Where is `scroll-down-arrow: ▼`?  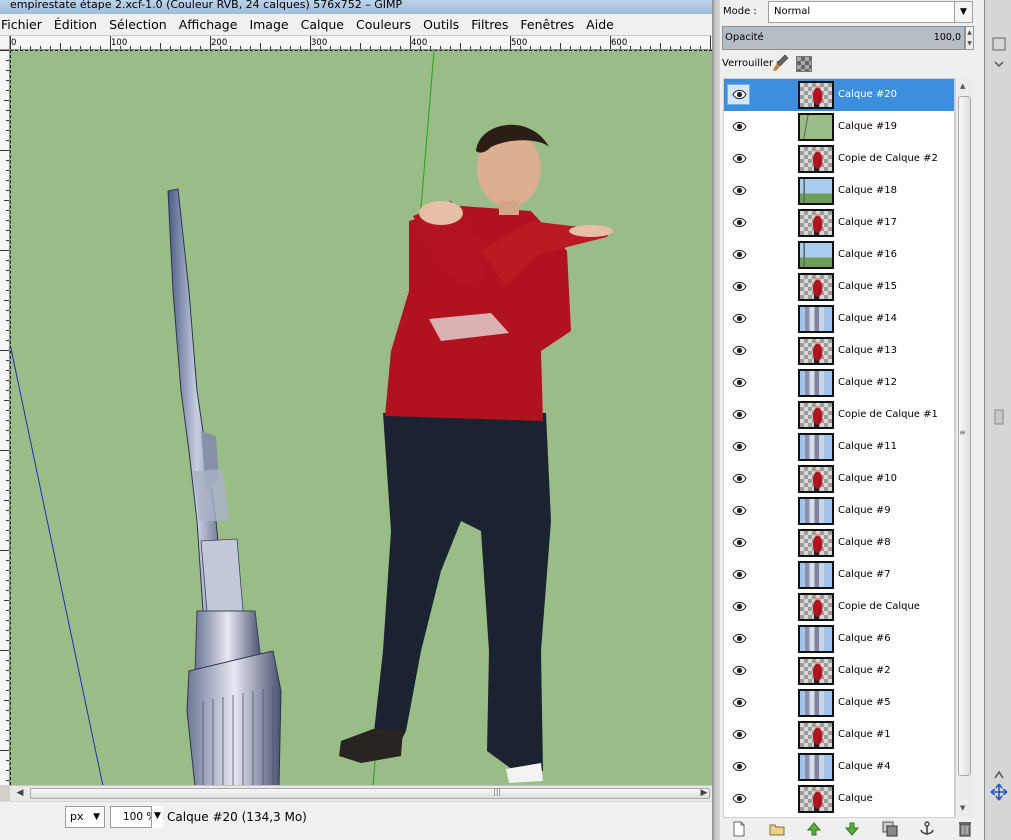 scroll-down-arrow: ▼ is located at coordinates (962, 808).